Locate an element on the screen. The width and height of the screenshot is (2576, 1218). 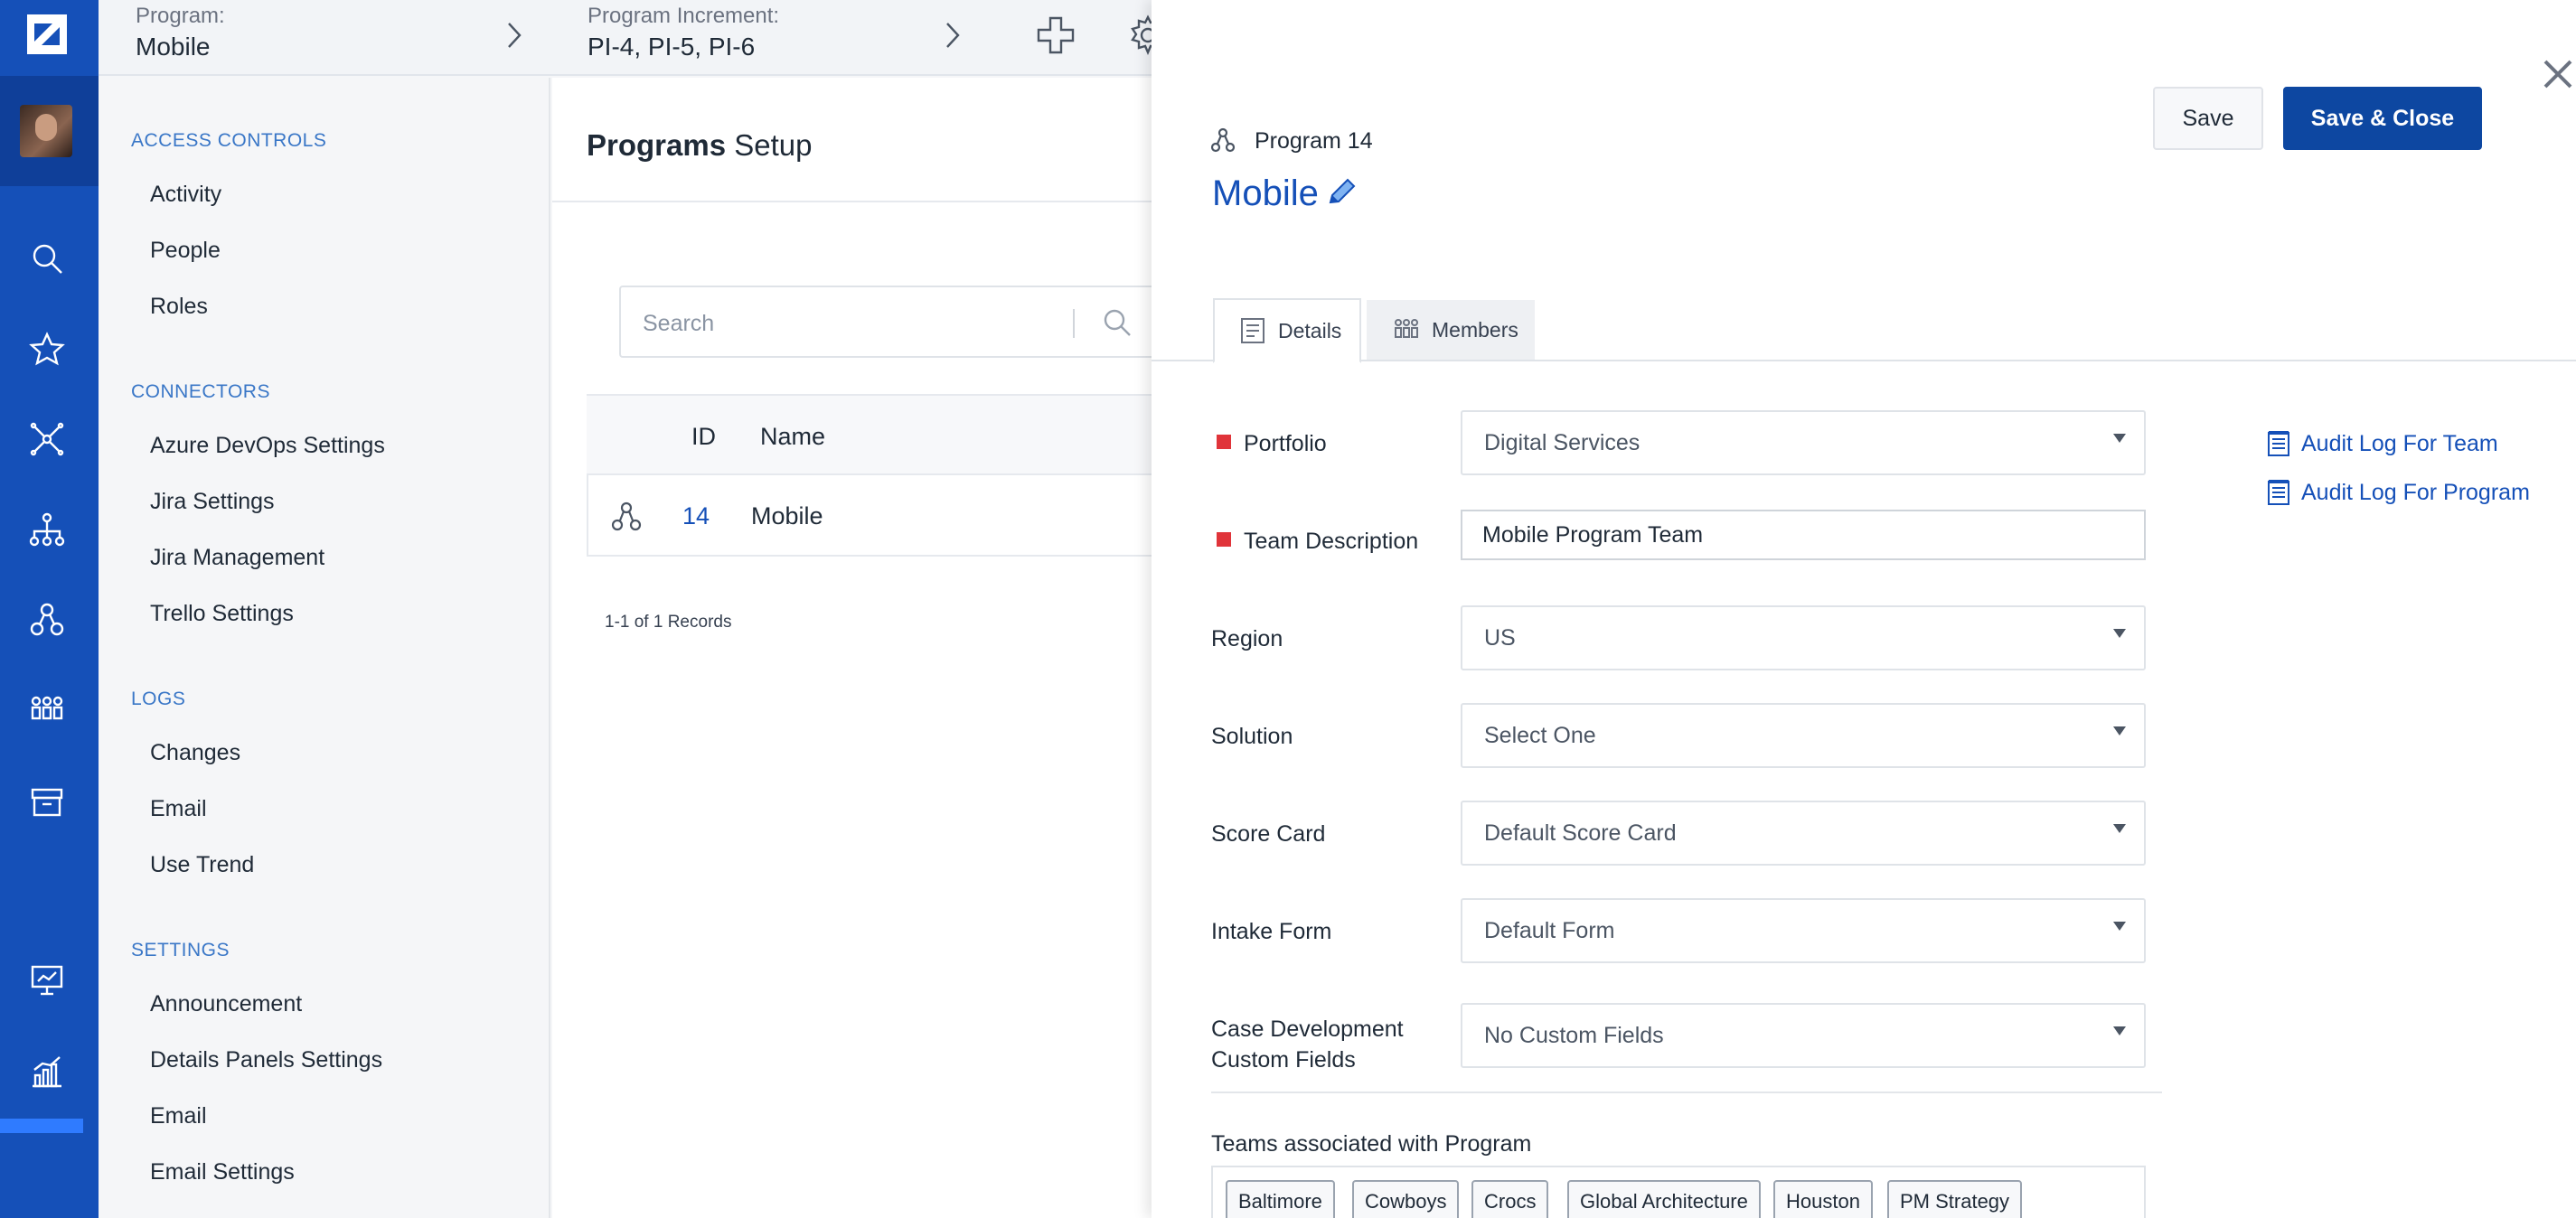
team-chip: PM Strategy is located at coordinates (1955, 1199).